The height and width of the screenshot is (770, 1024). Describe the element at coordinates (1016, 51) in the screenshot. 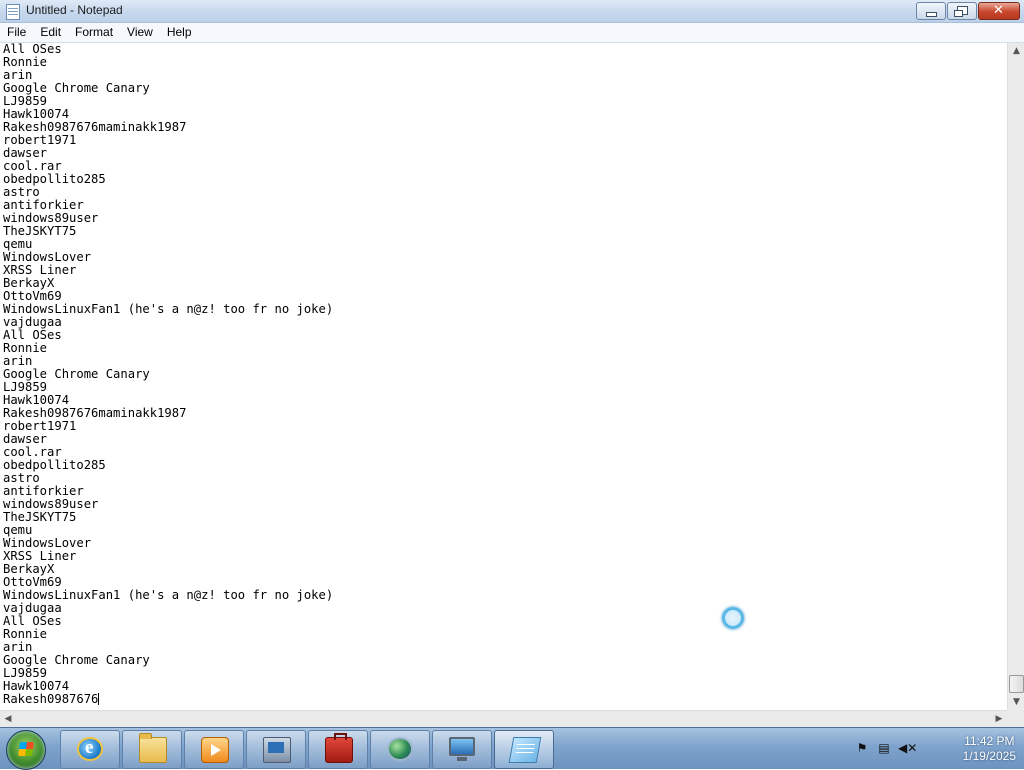

I see `scroll-up-icon: ▲` at that location.